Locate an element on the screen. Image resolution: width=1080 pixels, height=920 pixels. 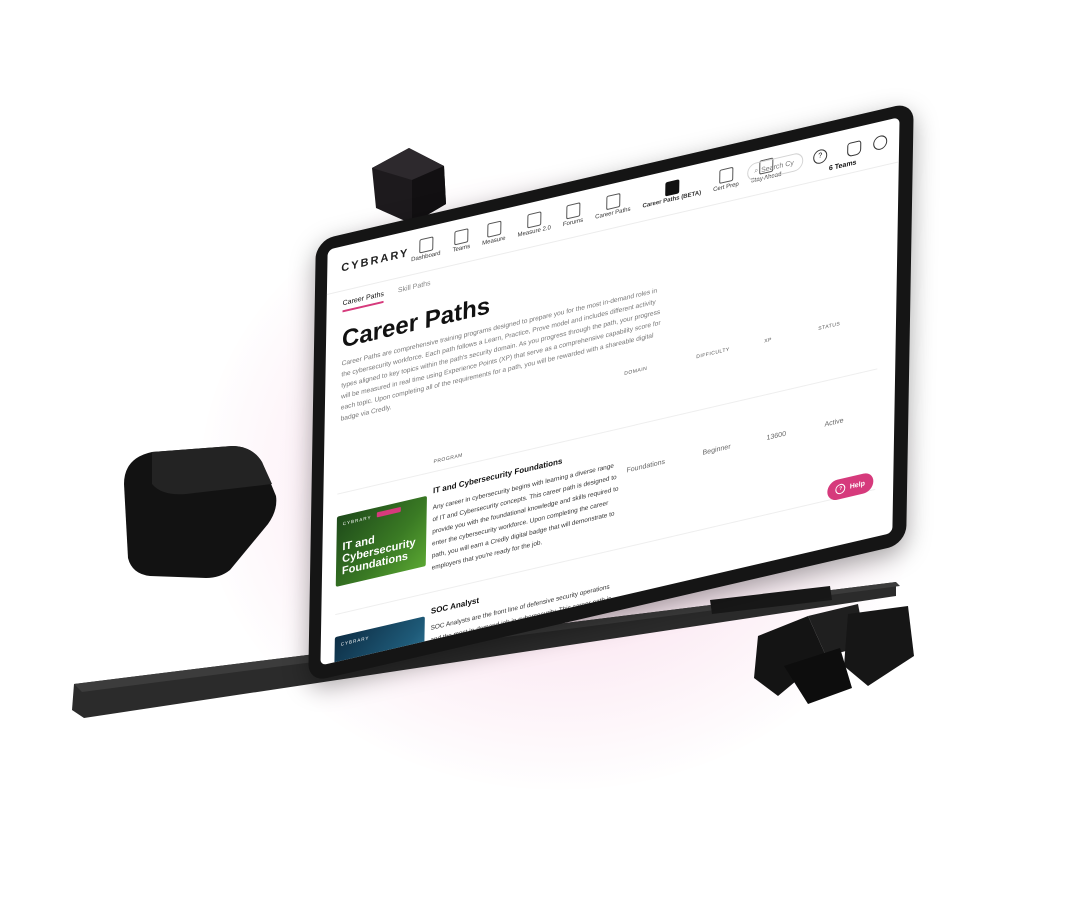
nav-label: Measure 2.0 is located at coordinates (534, 232).